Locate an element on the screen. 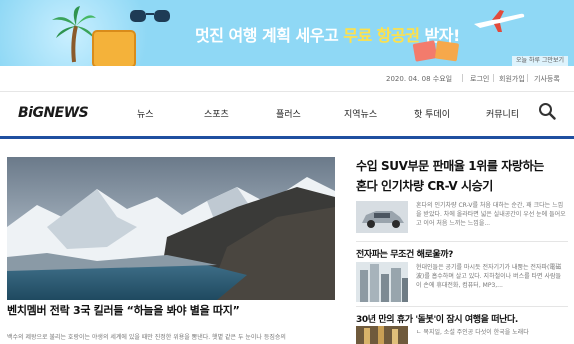 Image resolution: width=574 pixels, height=344 pixels. article-title-crv-line2: 혼다 인기차량 CR-V 시승기 is located at coordinates (424, 185).